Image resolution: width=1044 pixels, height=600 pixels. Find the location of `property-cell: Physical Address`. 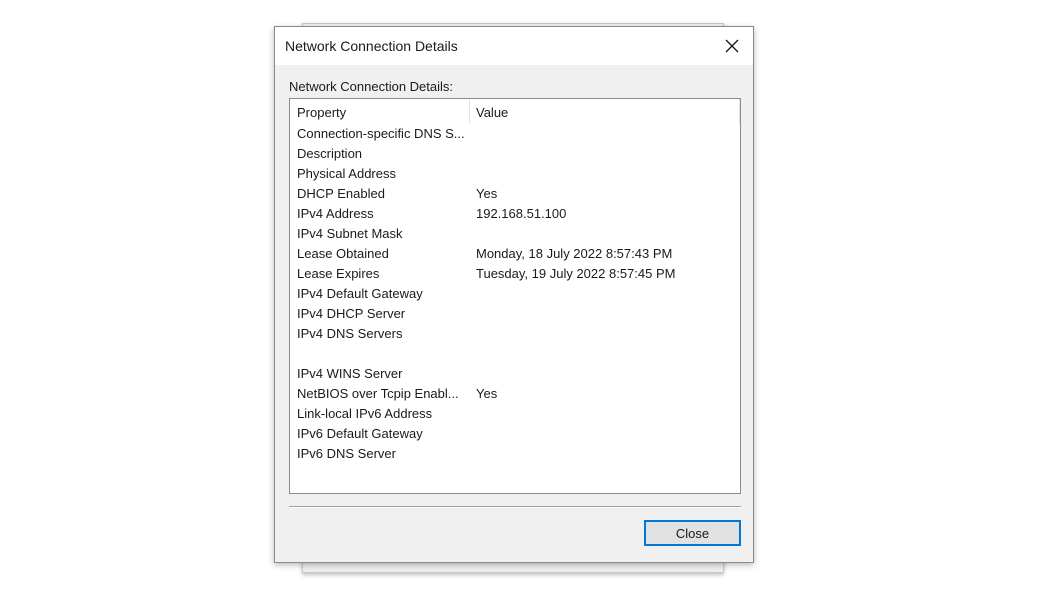

property-cell: Physical Address is located at coordinates (346, 173).